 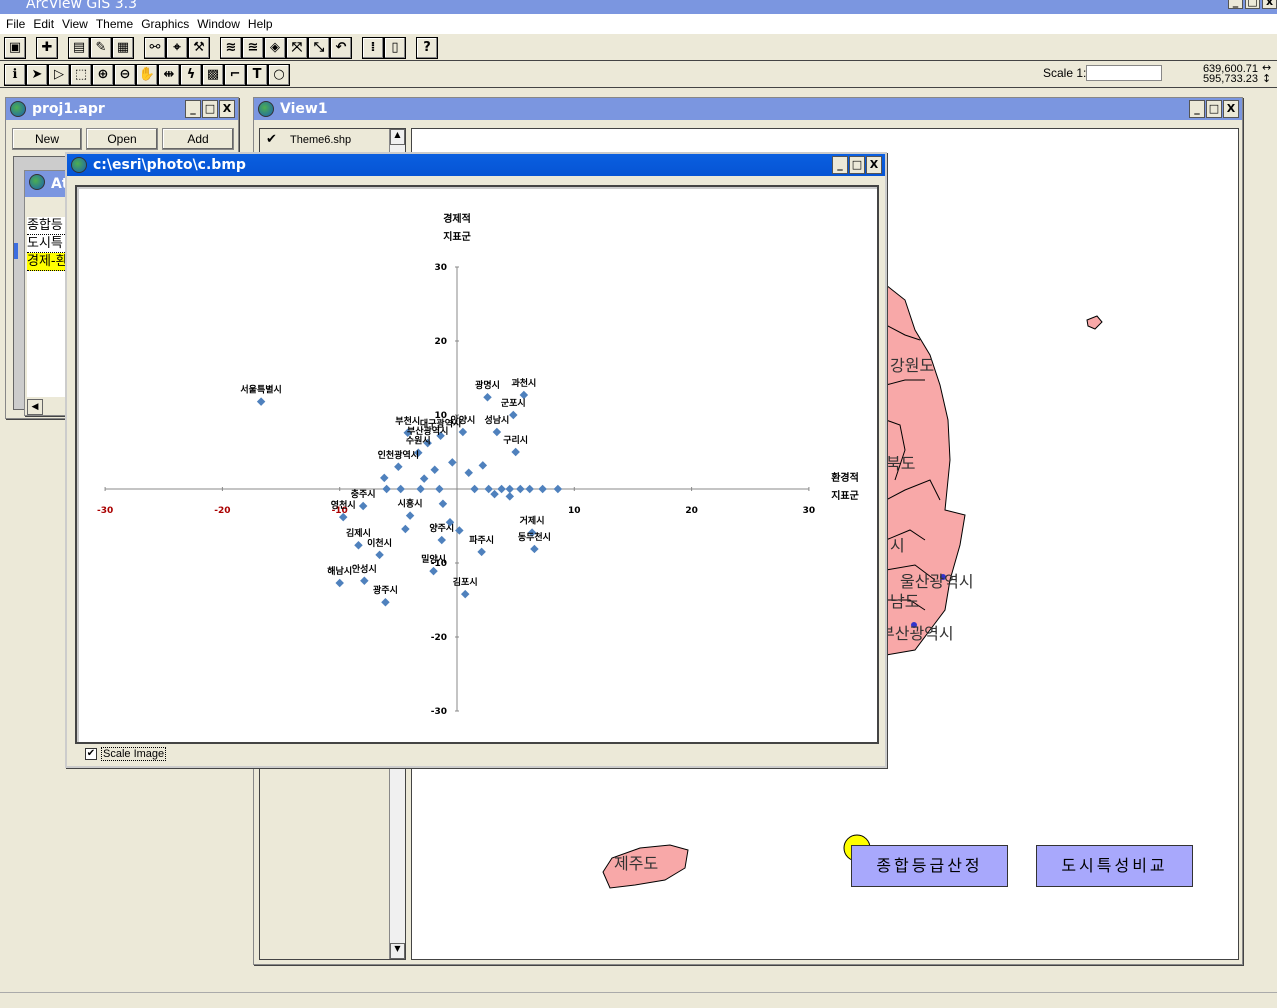 What do you see at coordinates (433, 559) in the screenshot?
I see `data-label: 밀양시` at bounding box center [433, 559].